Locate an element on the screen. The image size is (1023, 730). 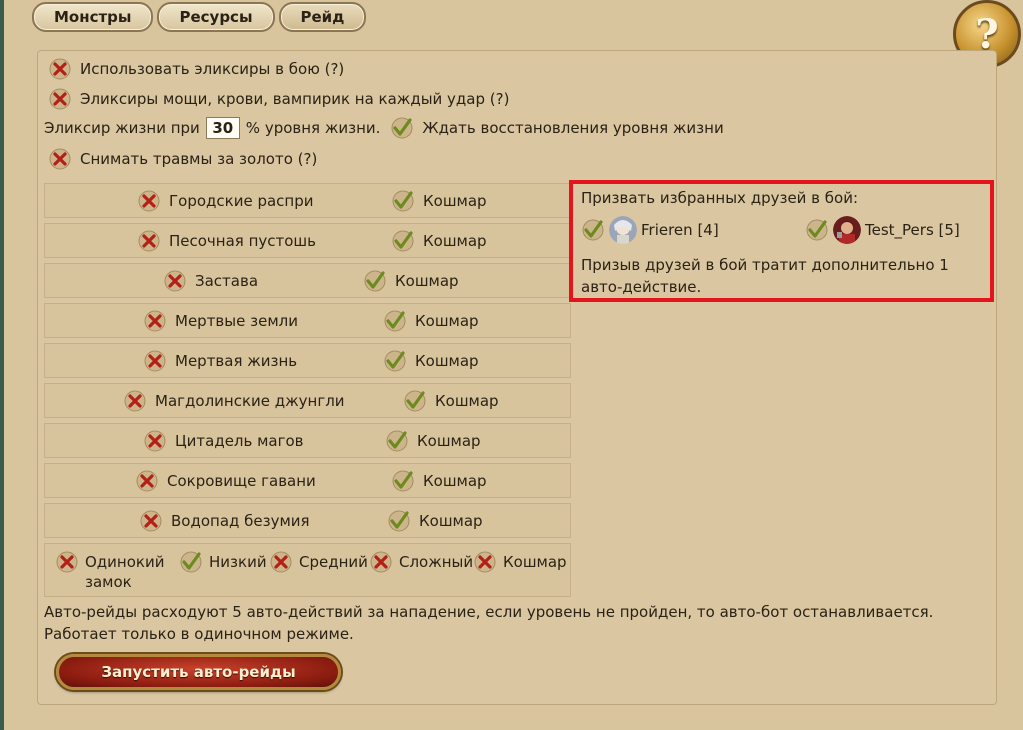
location-name: Мертвые земли is located at coordinates (236, 321).